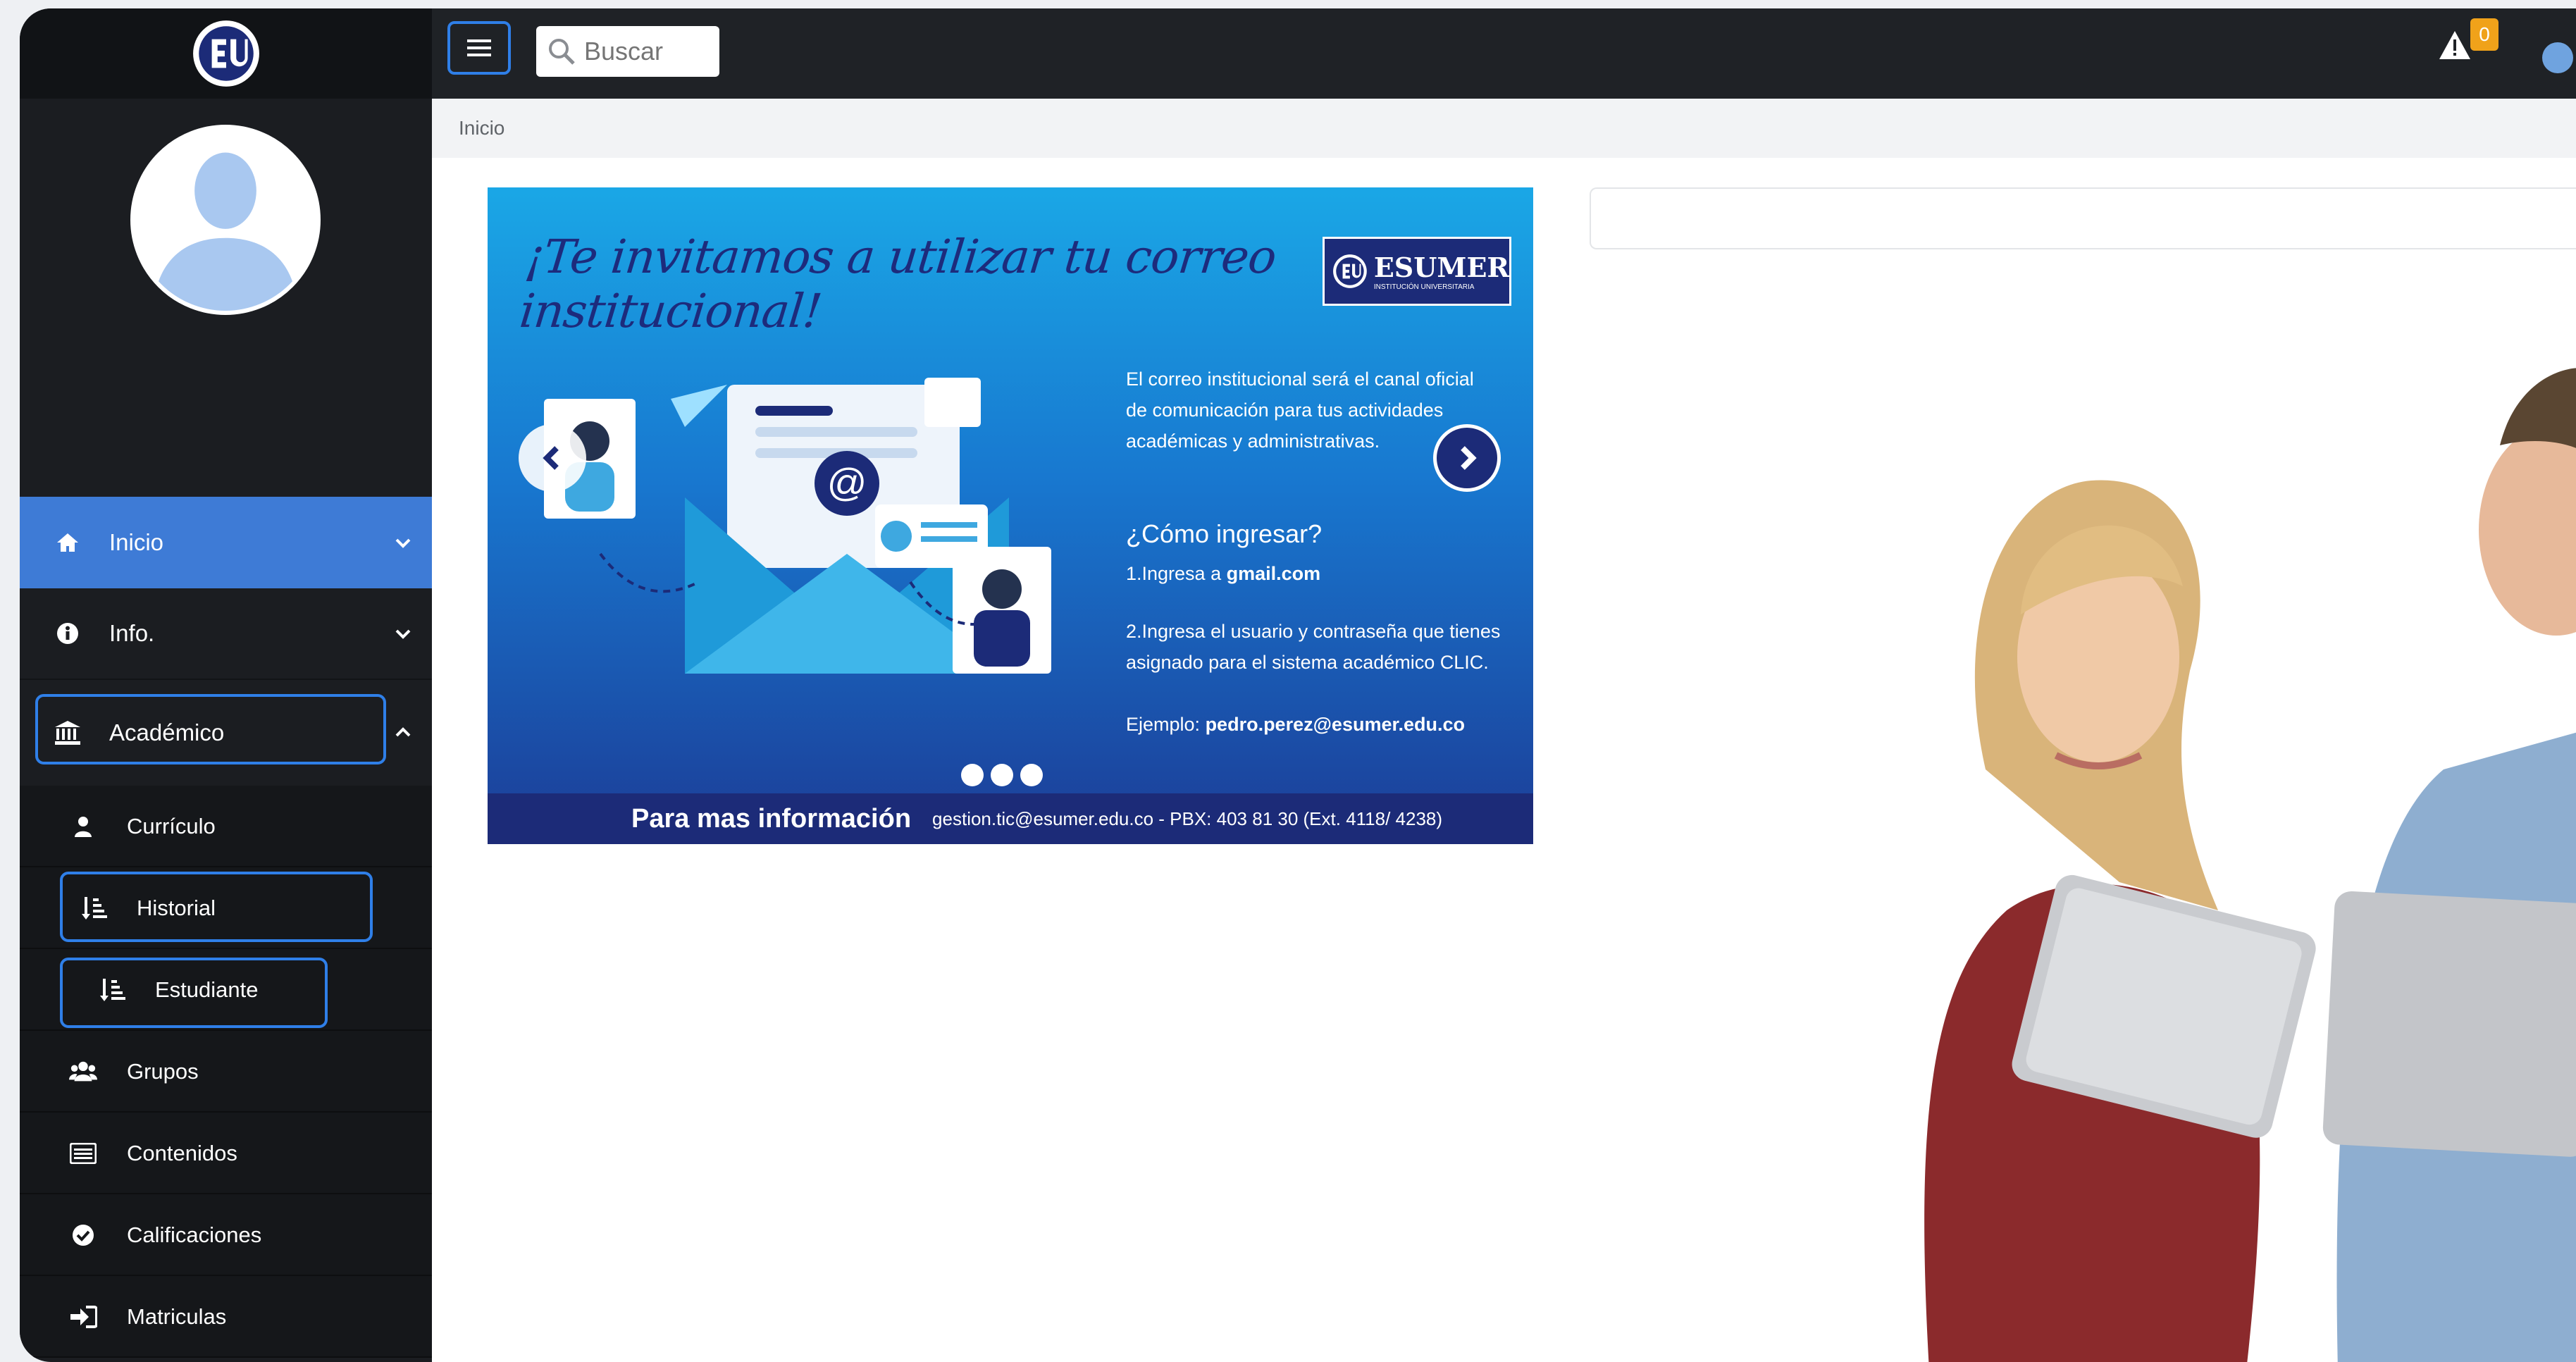  I want to click on sidebar-item-academico: Académico, so click(226, 733).